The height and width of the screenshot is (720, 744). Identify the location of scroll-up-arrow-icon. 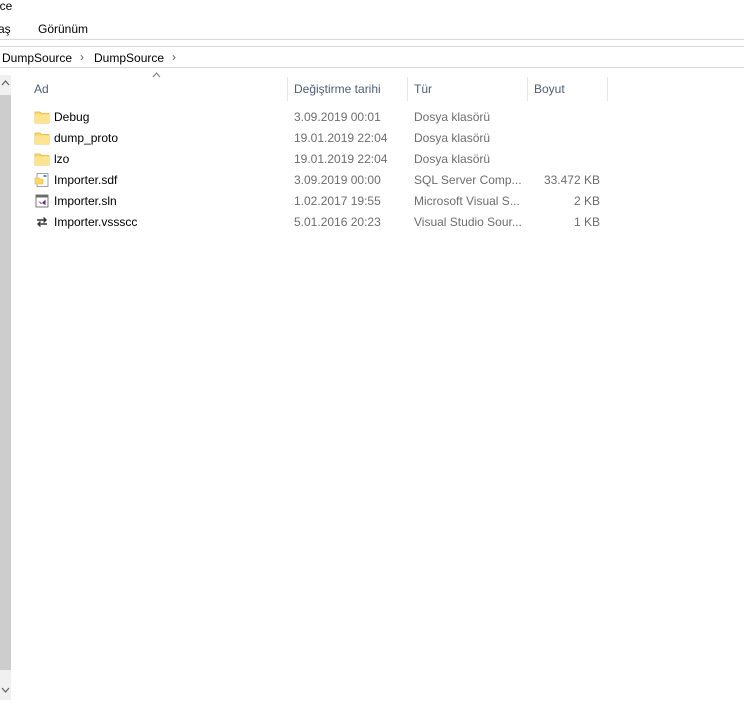
(5, 84).